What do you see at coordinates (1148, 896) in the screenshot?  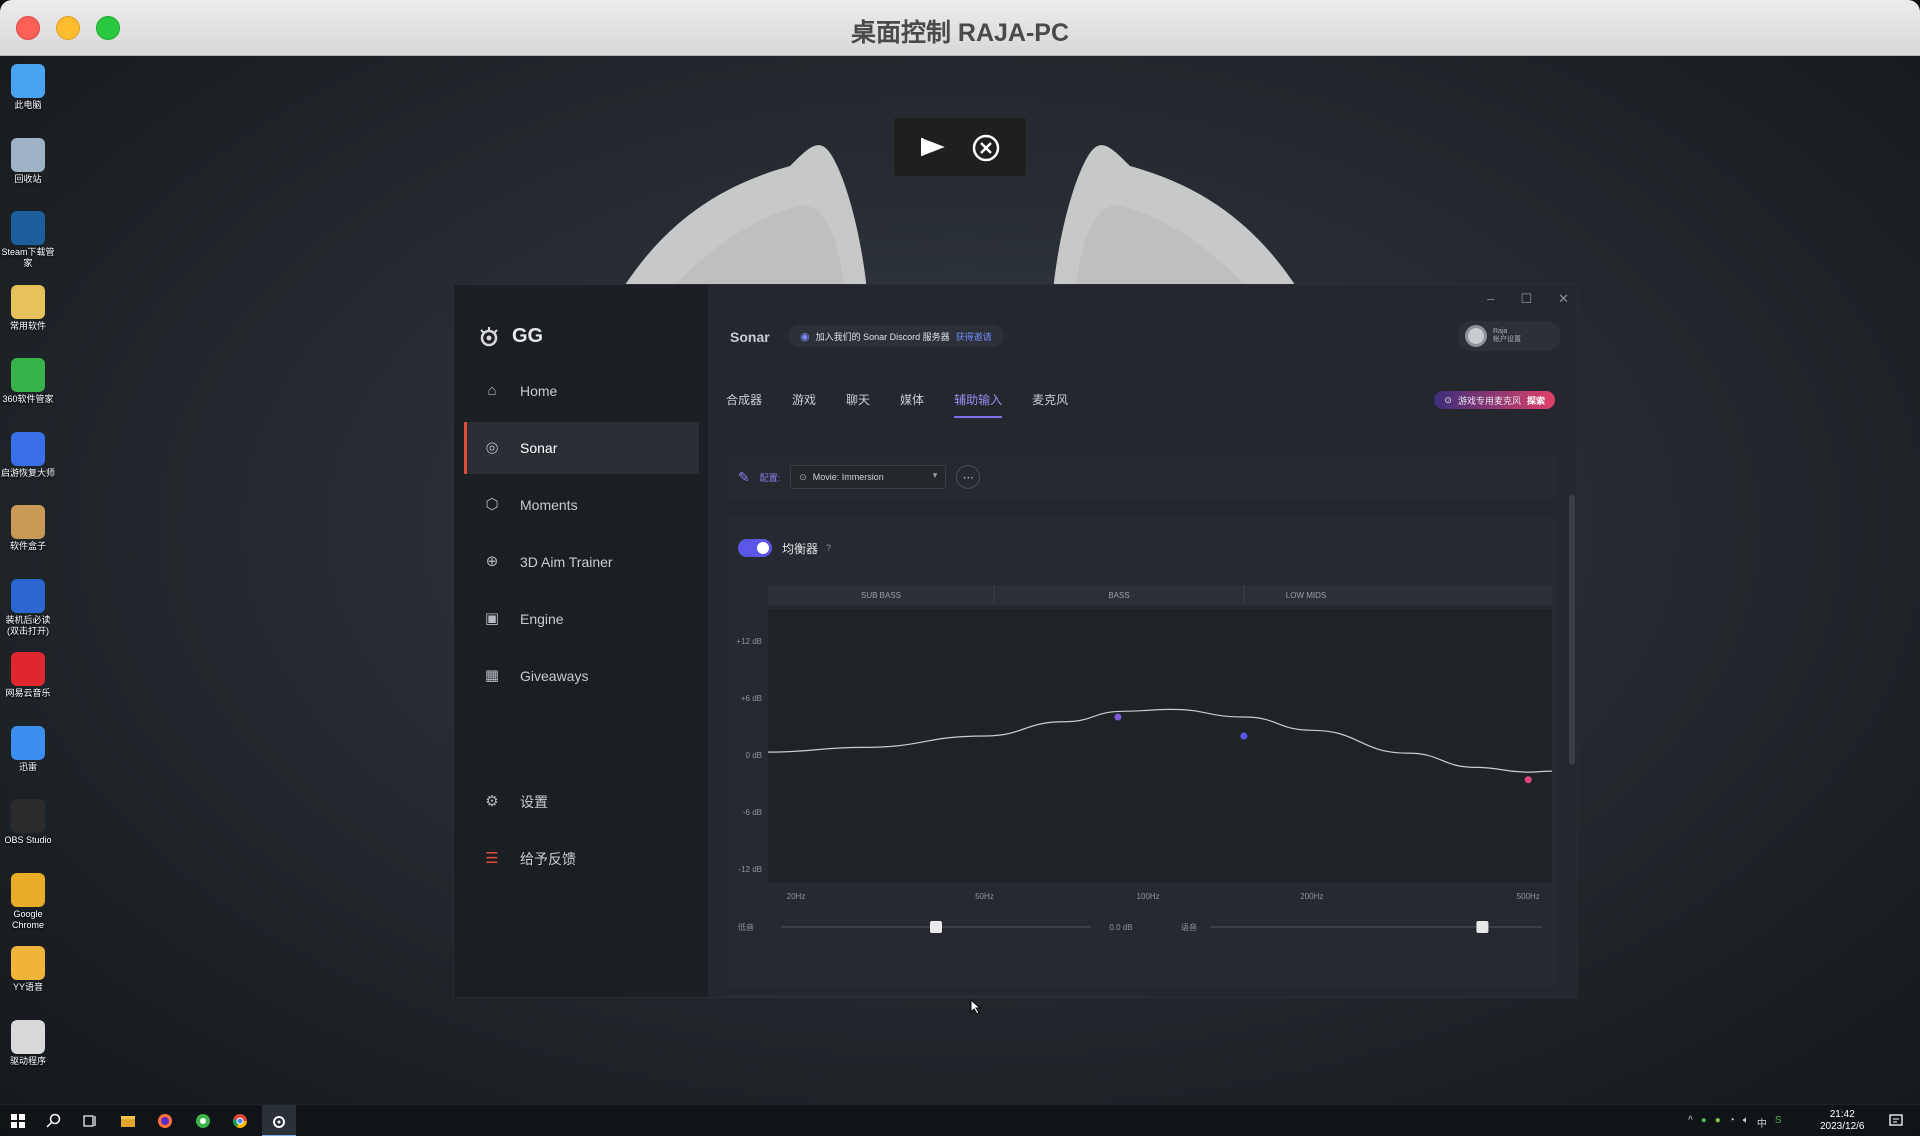 I see `x-tick-label: 100Hz` at bounding box center [1148, 896].